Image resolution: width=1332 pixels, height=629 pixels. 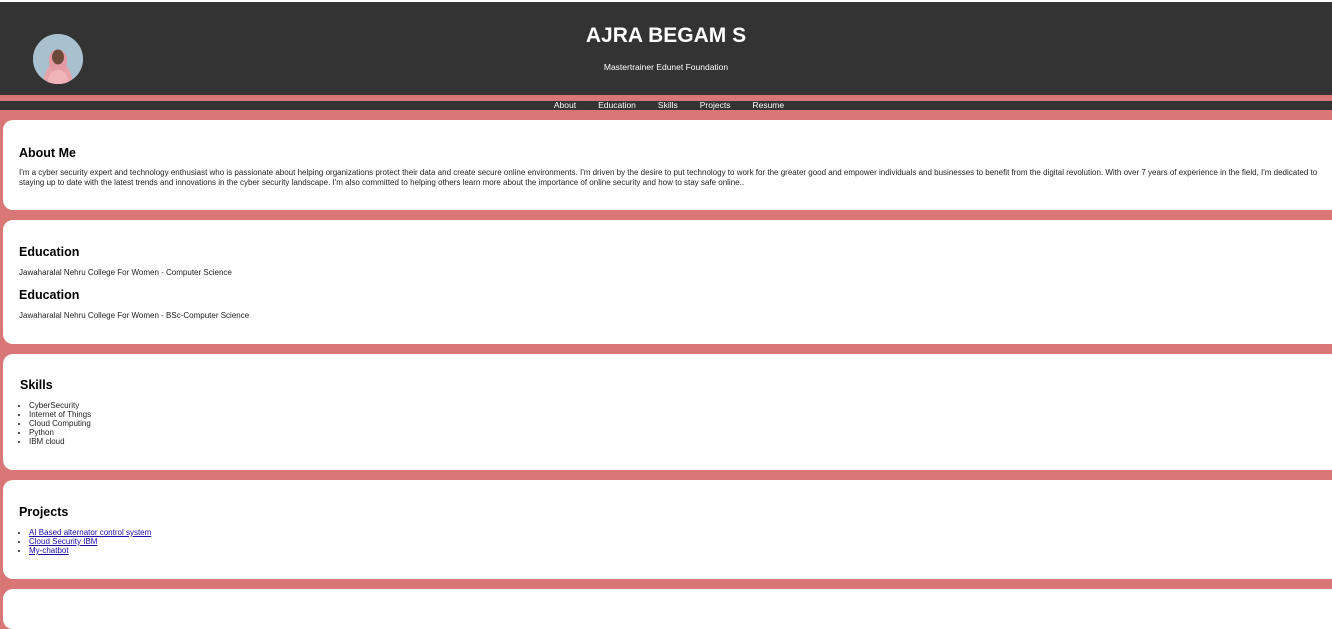 What do you see at coordinates (60, 414) in the screenshot?
I see `skill-item: Internet of Things` at bounding box center [60, 414].